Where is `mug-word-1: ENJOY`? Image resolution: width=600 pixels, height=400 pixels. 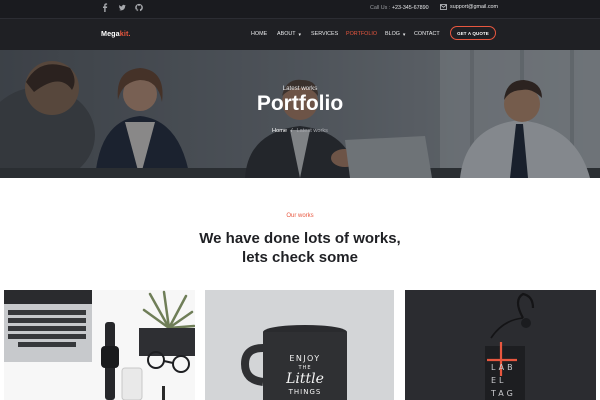
mug-word-1: ENJOY is located at coordinates (304, 358).